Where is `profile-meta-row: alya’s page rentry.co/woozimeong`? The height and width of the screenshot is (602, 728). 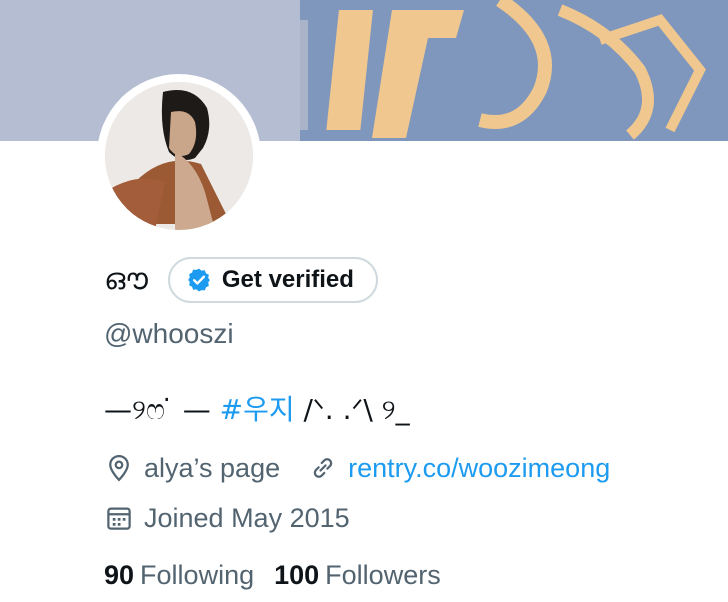 profile-meta-row: alya’s page rentry.co/woozimeong is located at coordinates (357, 468).